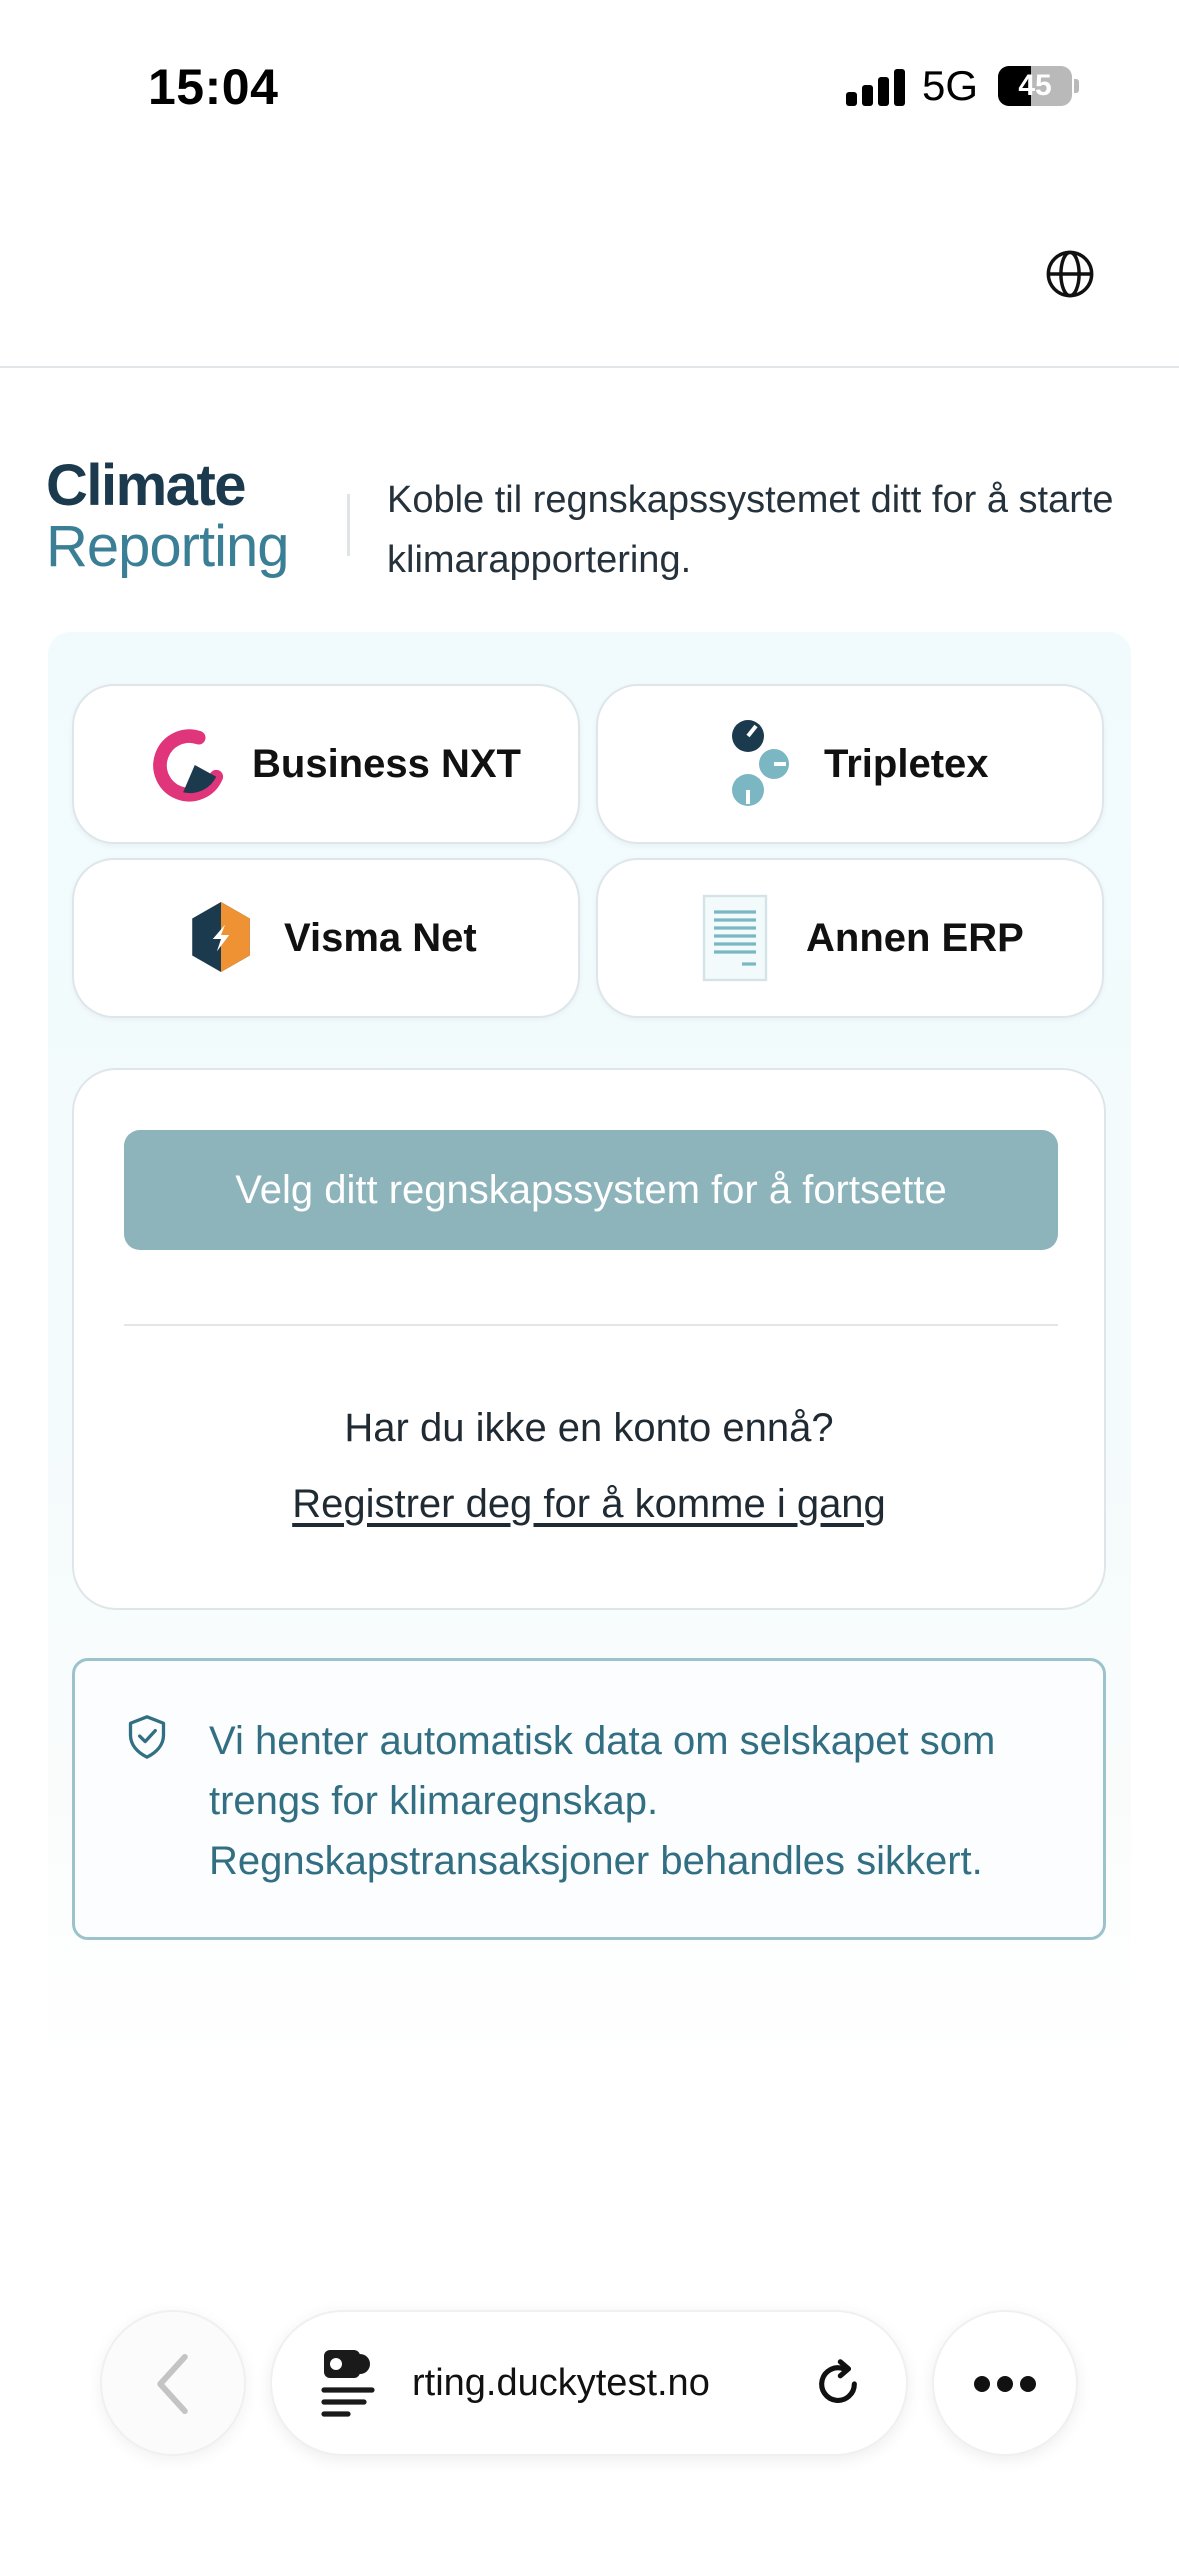  I want to click on no-account-text: Har du ikke en konto ennå?, so click(589, 1428).